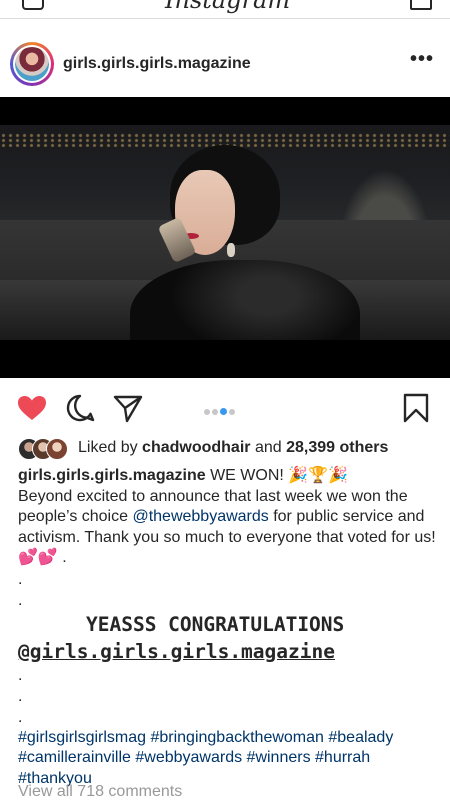 Image resolution: width=450 pixels, height=801 pixels. Describe the element at coordinates (110, 447) in the screenshot. I see `likes-prefix: Liked by` at that location.